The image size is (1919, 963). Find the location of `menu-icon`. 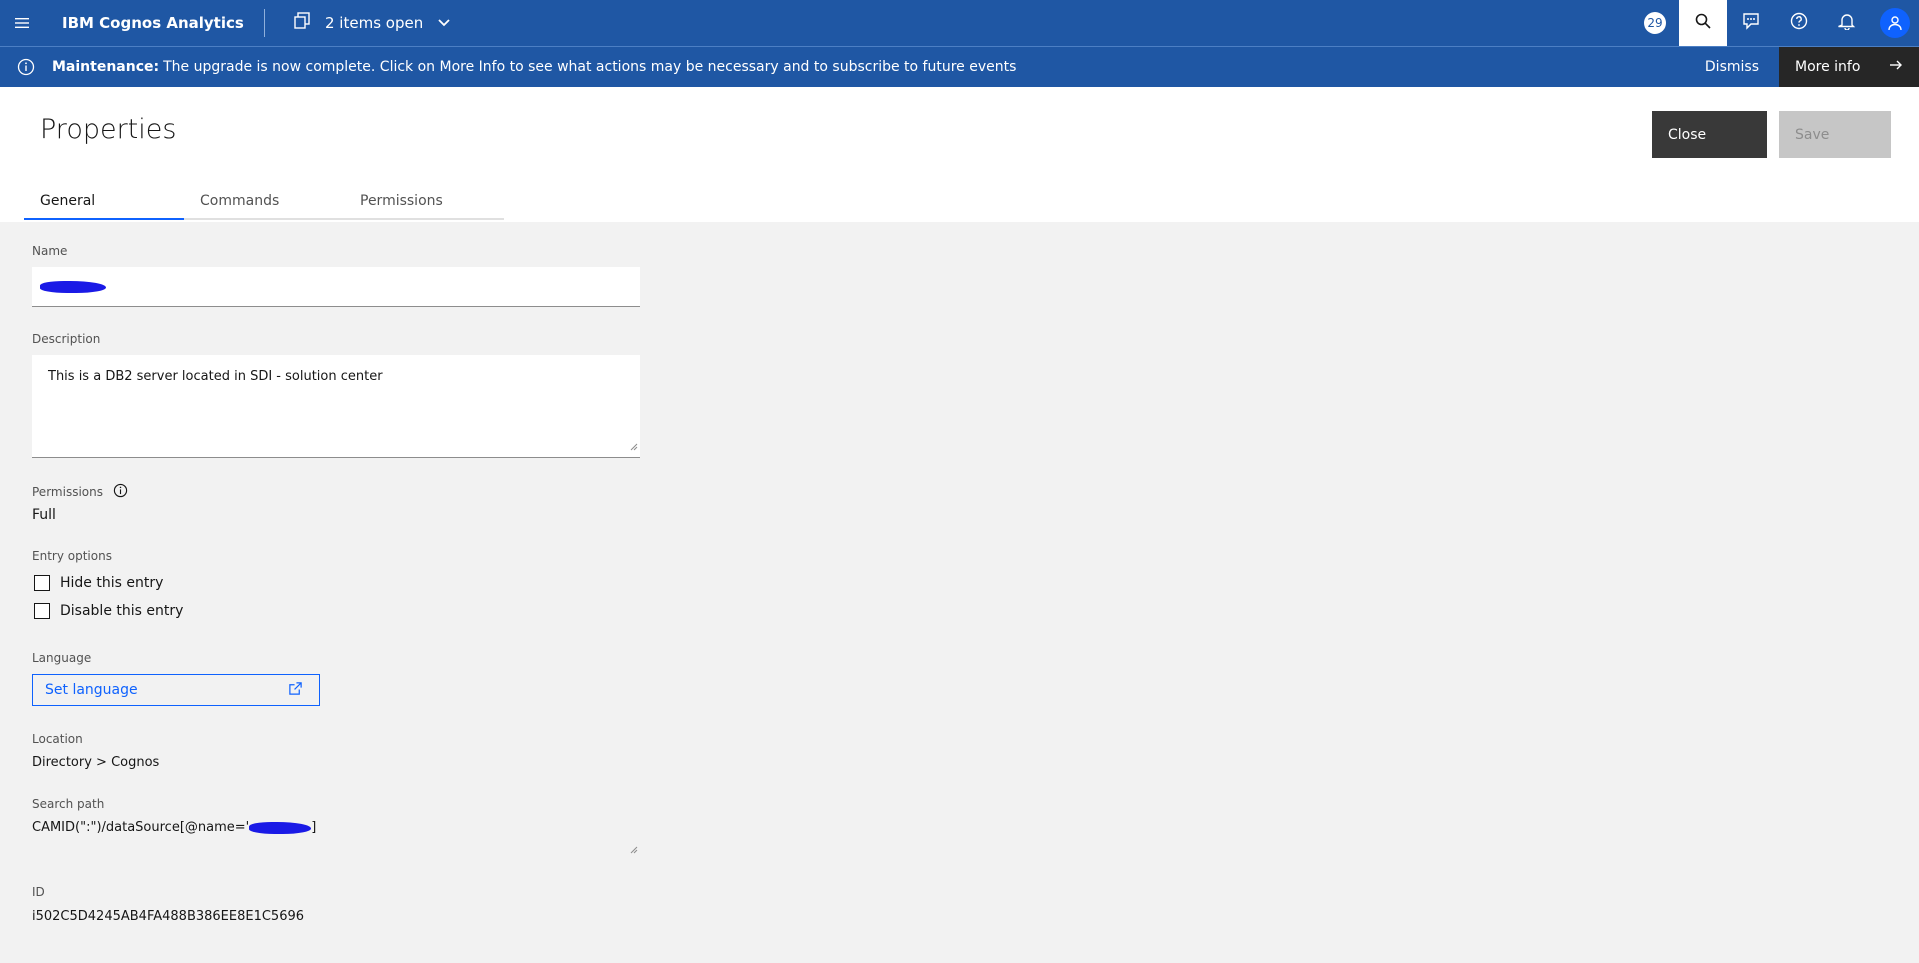

menu-icon is located at coordinates (22, 23).